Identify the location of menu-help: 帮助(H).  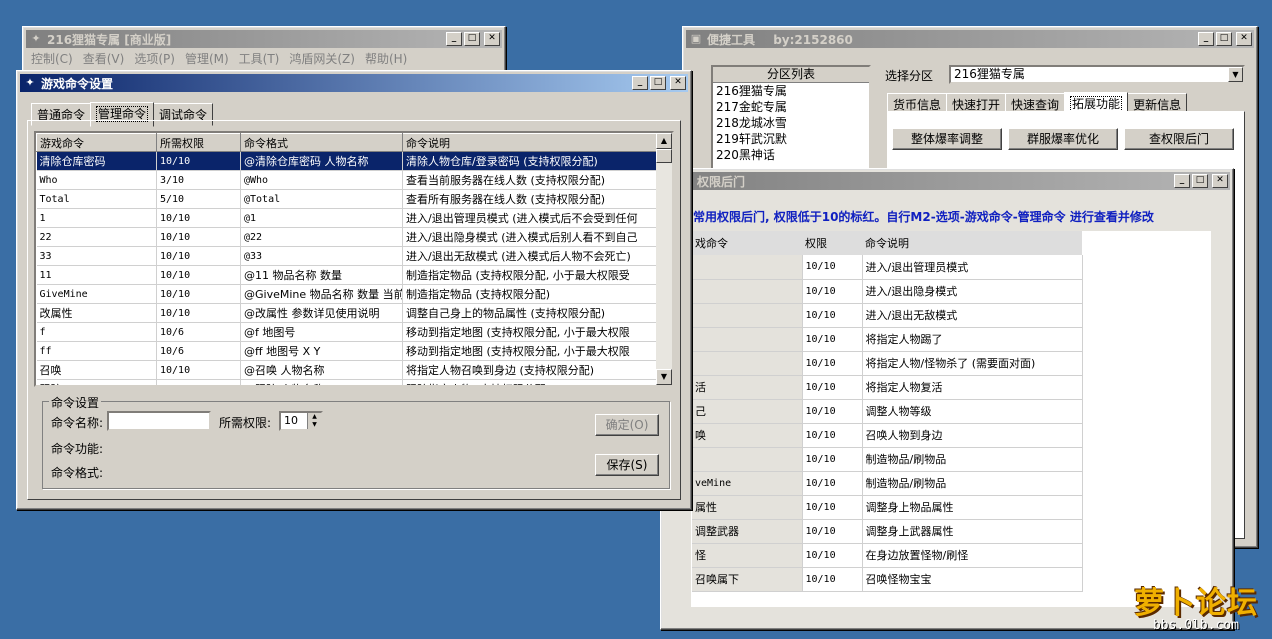
(386, 58).